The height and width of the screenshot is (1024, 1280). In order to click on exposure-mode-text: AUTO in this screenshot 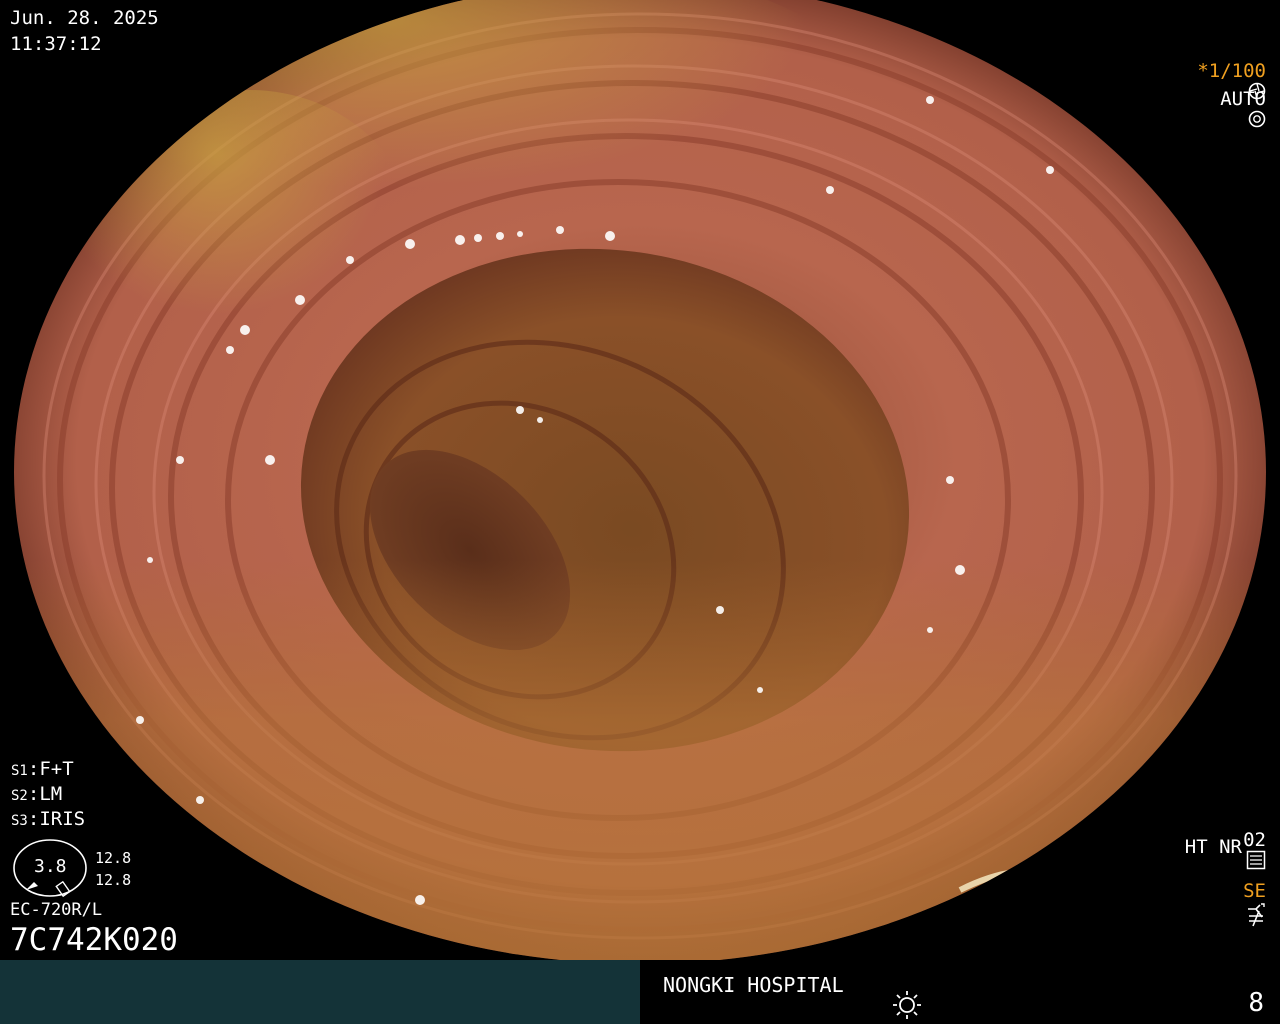, I will do `click(1243, 99)`.